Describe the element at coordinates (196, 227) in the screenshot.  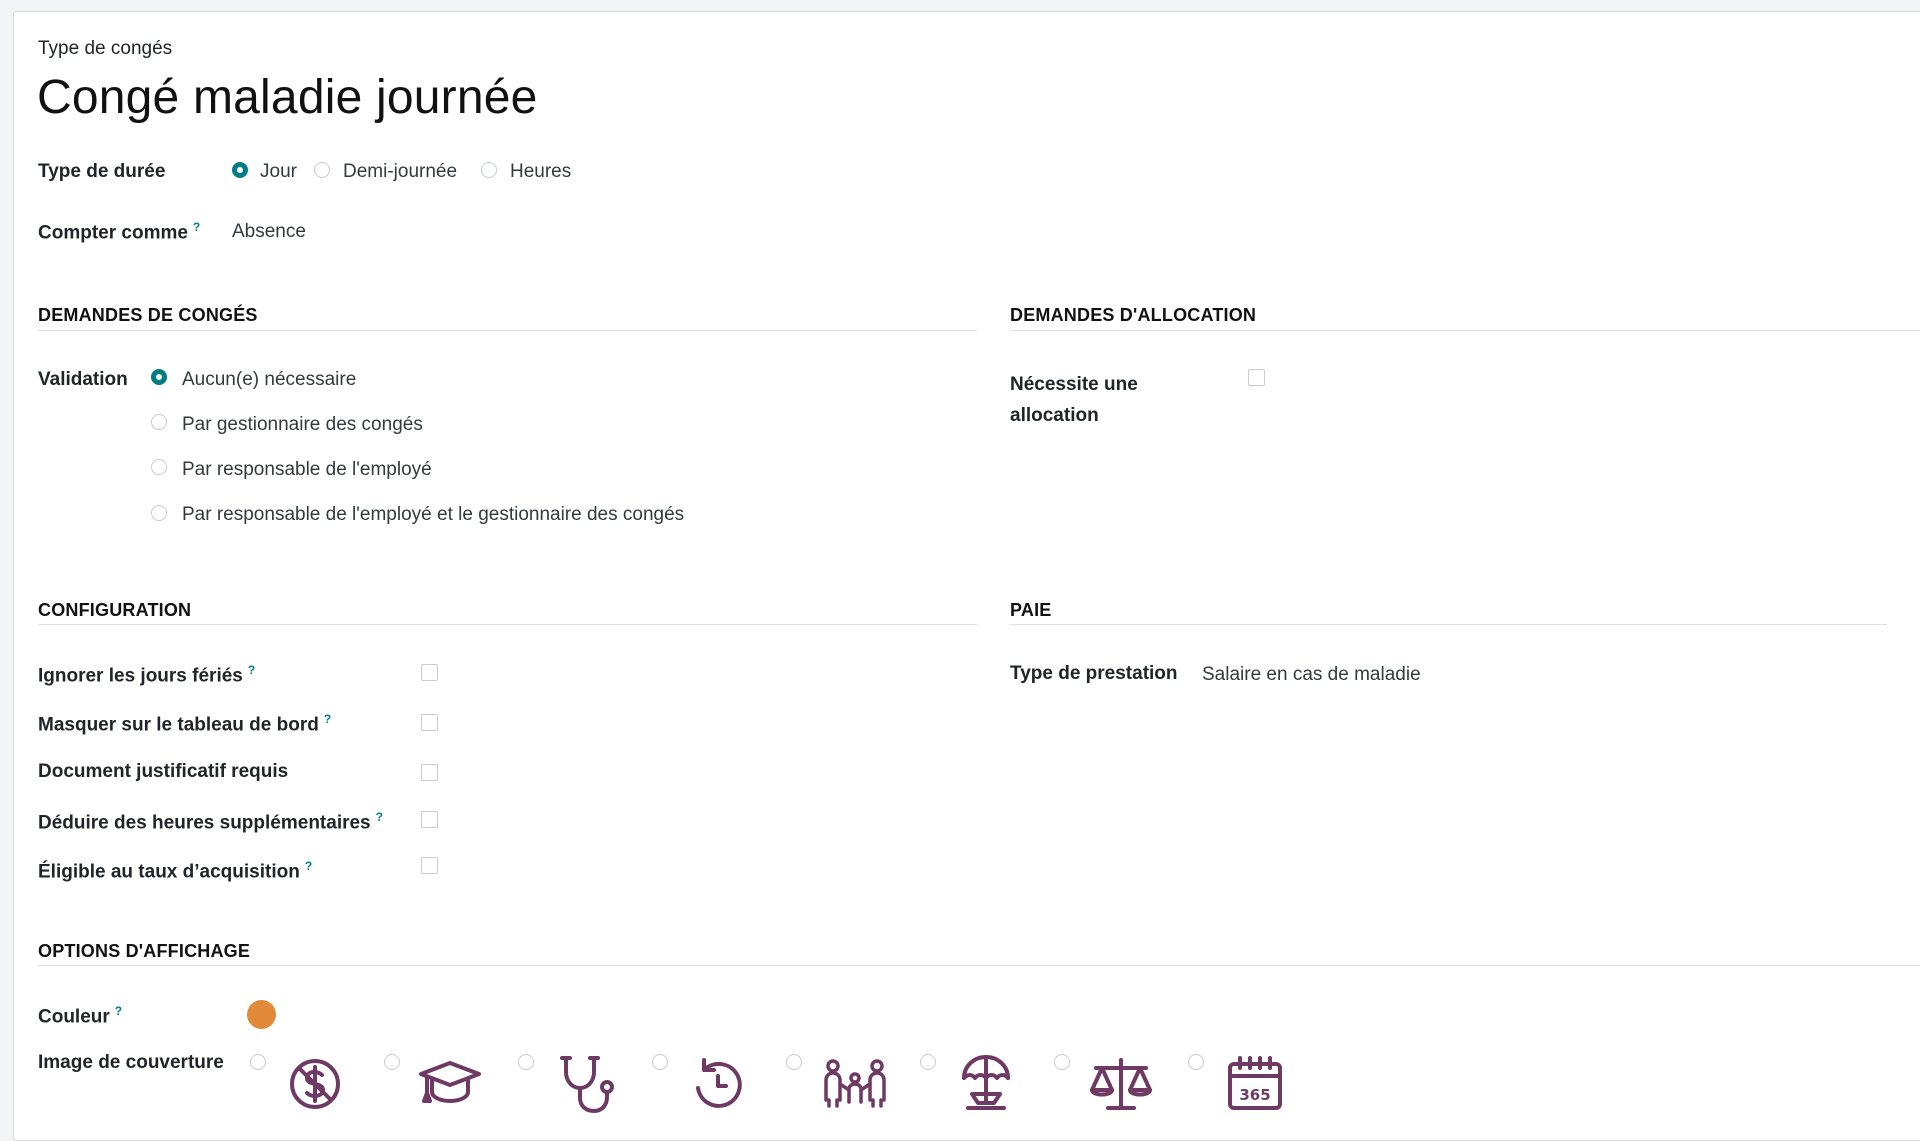
I see `count-as-help-icon: ?` at that location.